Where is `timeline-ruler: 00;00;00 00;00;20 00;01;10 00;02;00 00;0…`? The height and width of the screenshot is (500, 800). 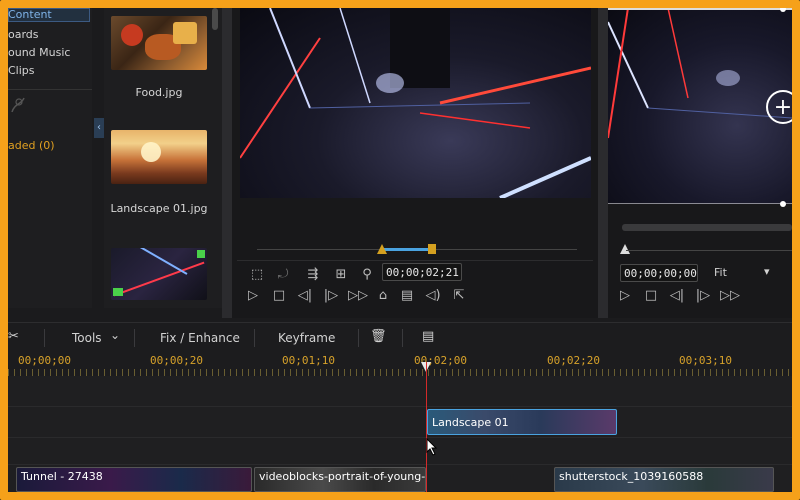
timeline-ruler: 00;00;00 00;00;20 00;01;10 00;02;00 00;0… is located at coordinates (400, 364).